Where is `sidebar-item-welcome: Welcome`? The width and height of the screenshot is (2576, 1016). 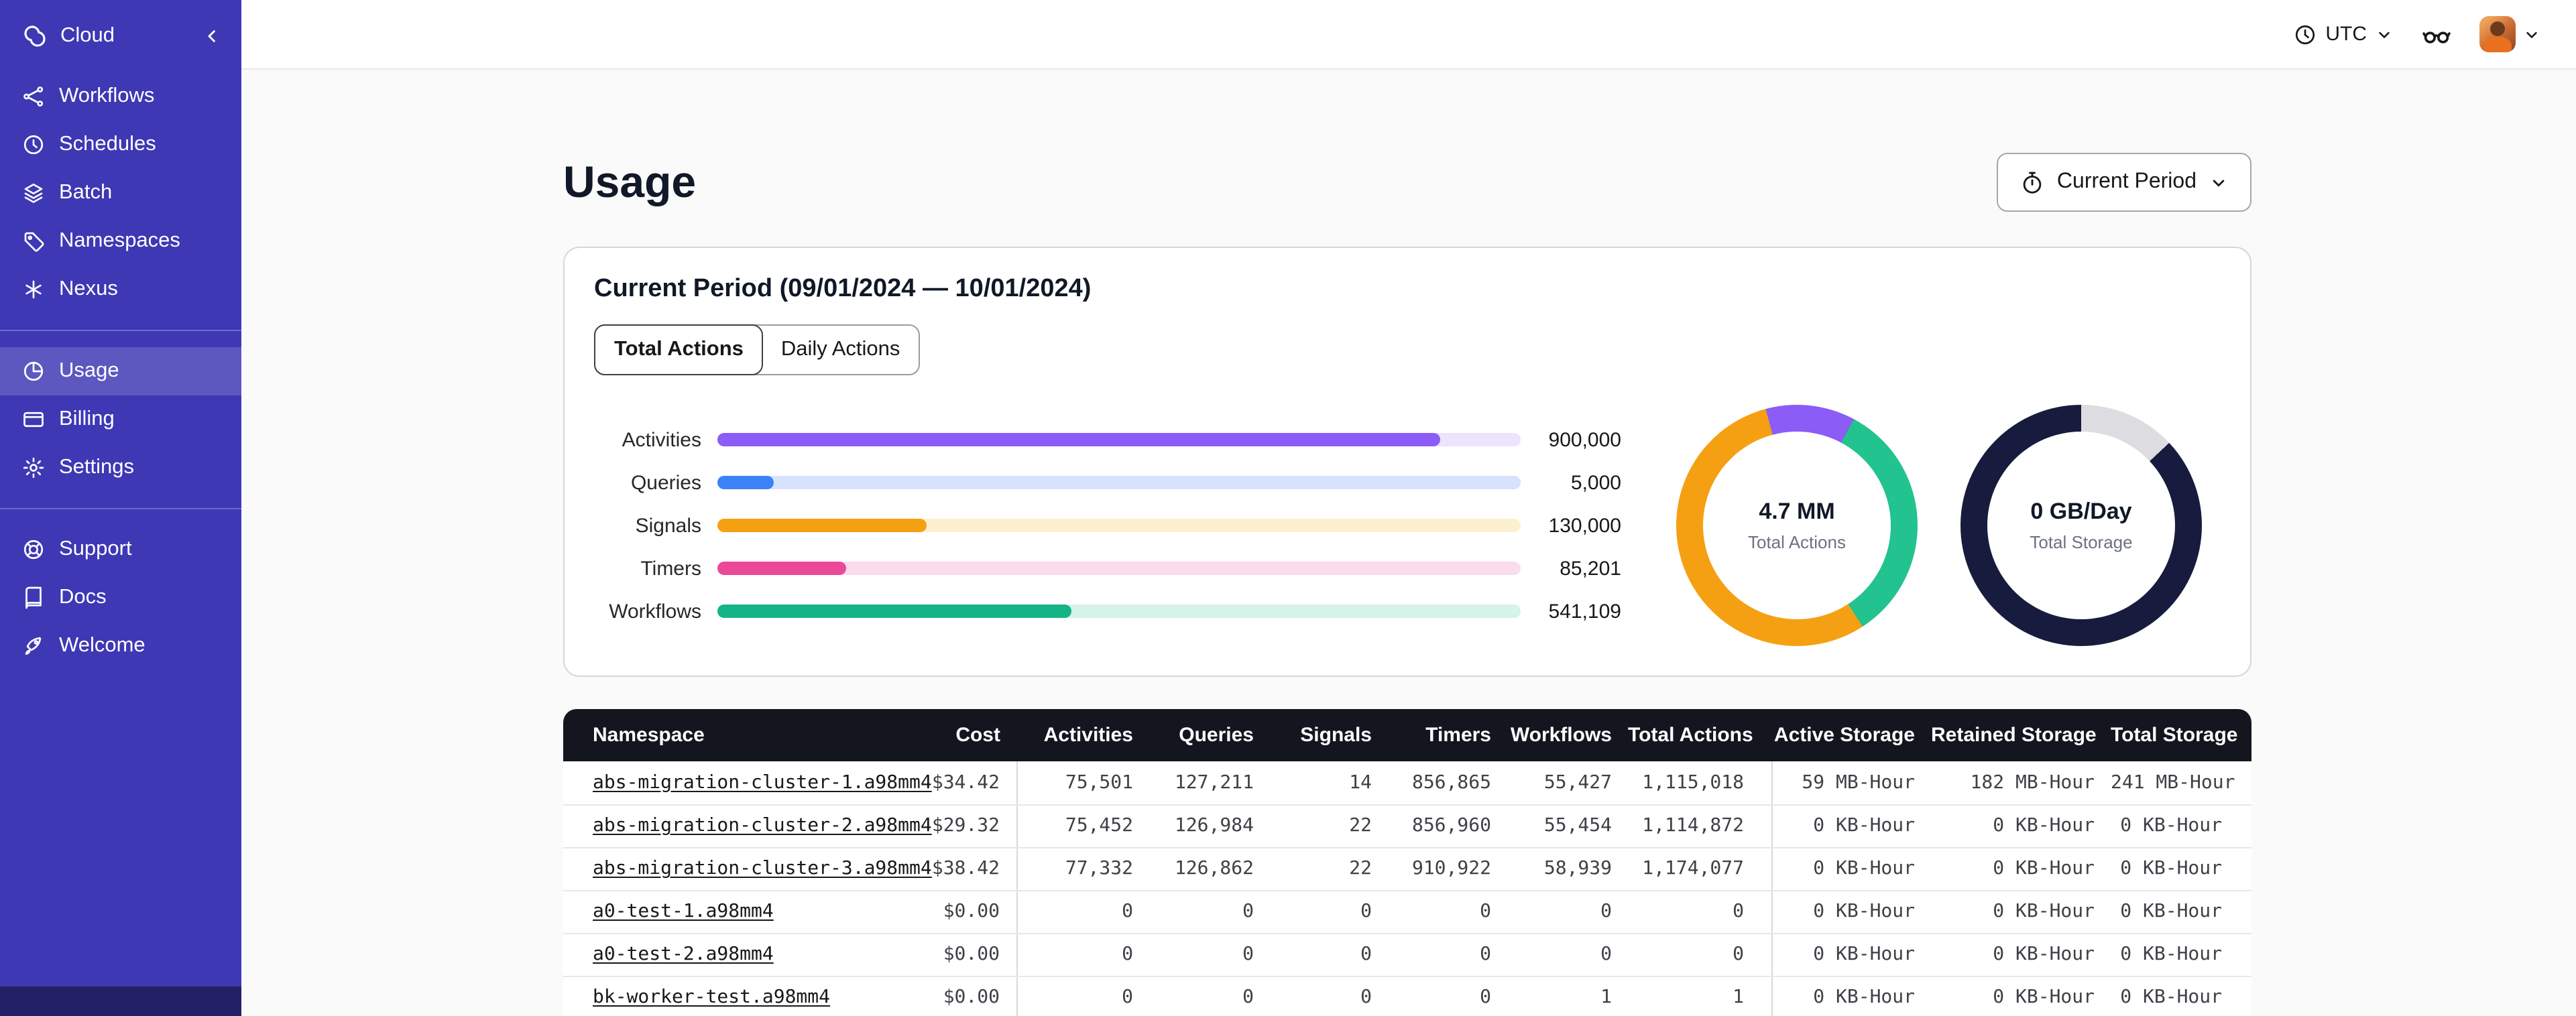 sidebar-item-welcome: Welcome is located at coordinates (120, 646).